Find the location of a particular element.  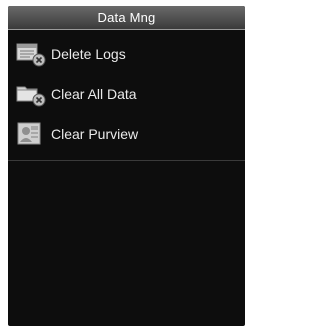

menu-item-delete-logs: Delete Logs is located at coordinates (126, 54).